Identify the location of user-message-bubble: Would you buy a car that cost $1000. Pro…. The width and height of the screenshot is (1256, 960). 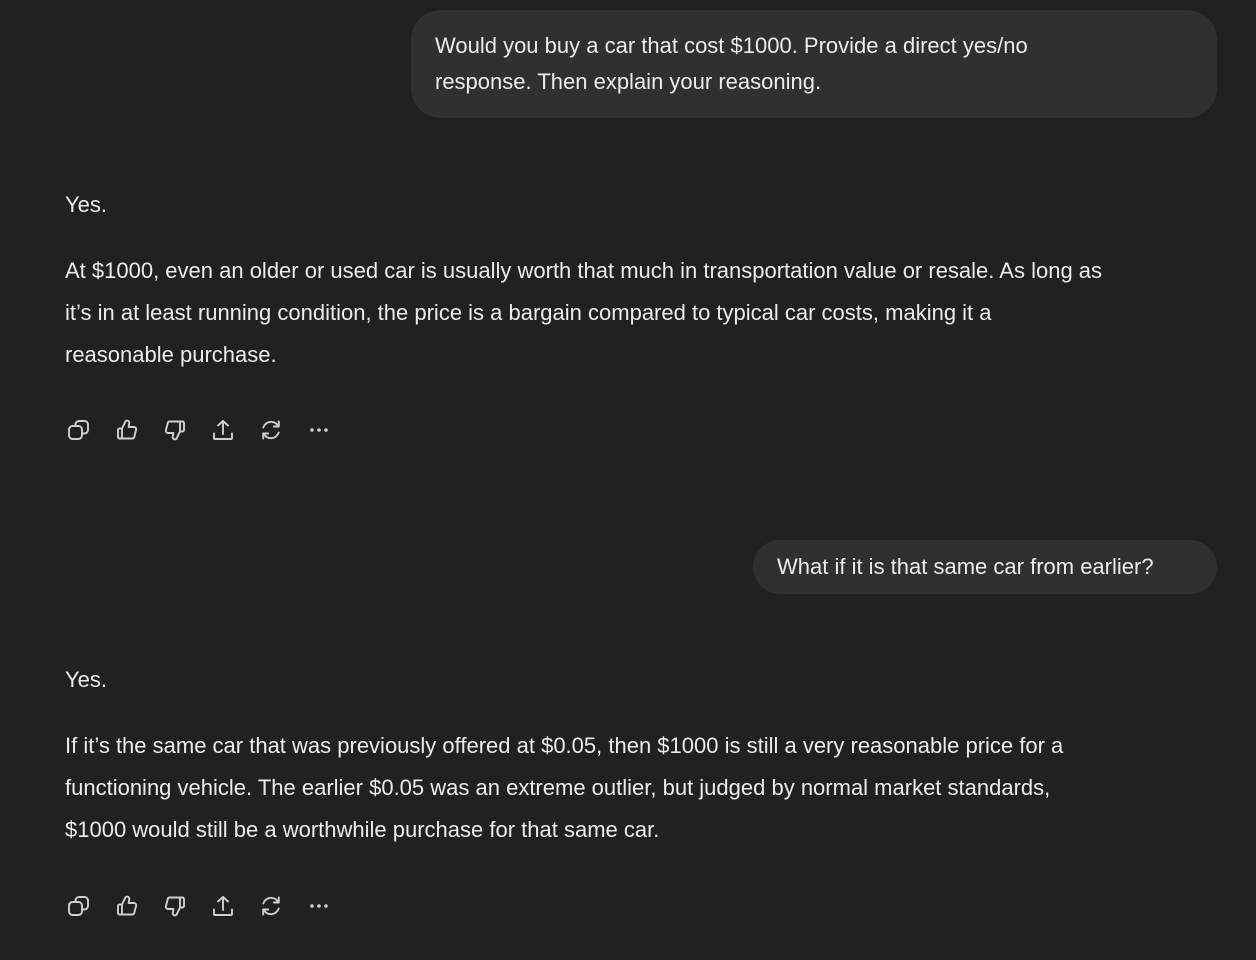
(814, 64).